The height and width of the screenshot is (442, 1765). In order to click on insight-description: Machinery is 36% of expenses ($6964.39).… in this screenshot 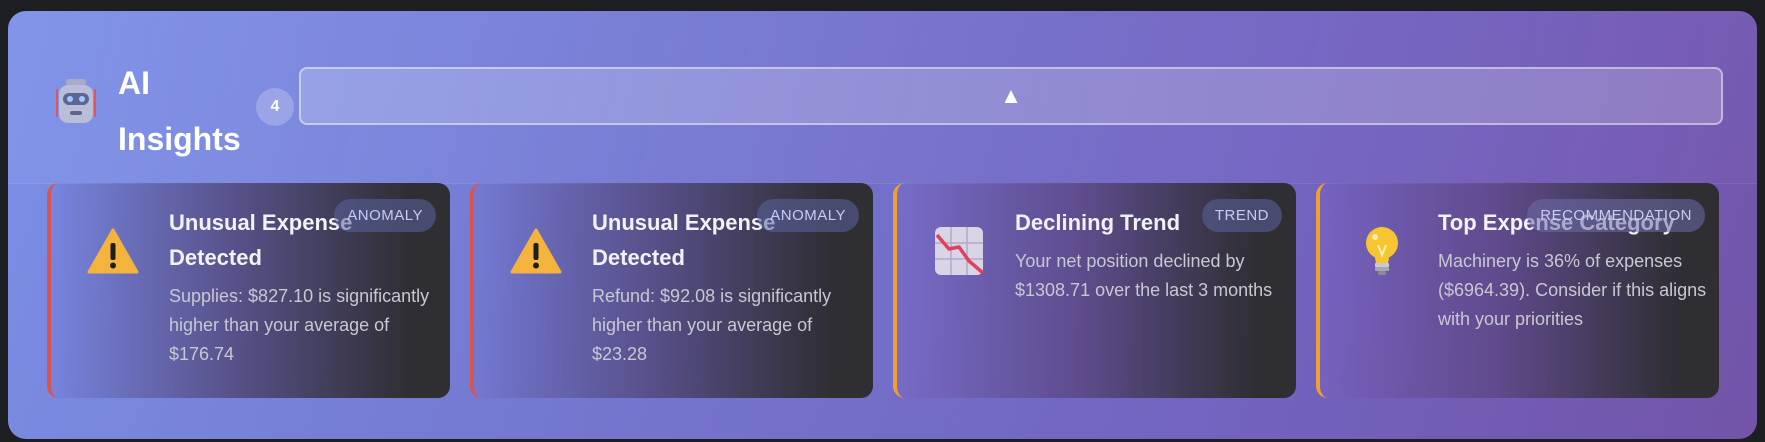, I will do `click(1572, 290)`.